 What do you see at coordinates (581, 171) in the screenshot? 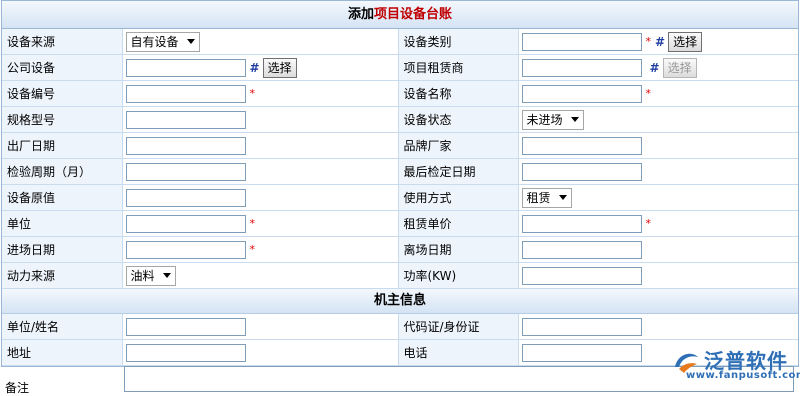
I see `last-calibration-date-input` at bounding box center [581, 171].